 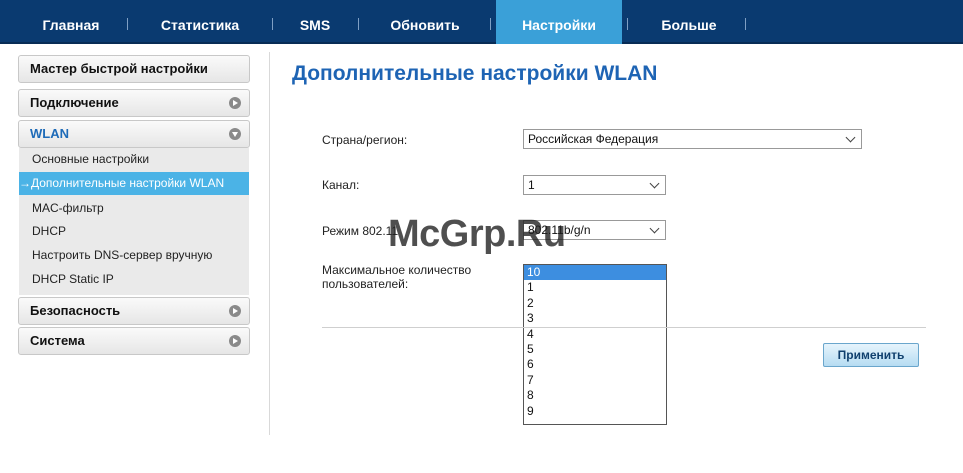 What do you see at coordinates (134, 279) in the screenshot?
I see `submenu-item-dhcp-static-ip: DHCP Static IP` at bounding box center [134, 279].